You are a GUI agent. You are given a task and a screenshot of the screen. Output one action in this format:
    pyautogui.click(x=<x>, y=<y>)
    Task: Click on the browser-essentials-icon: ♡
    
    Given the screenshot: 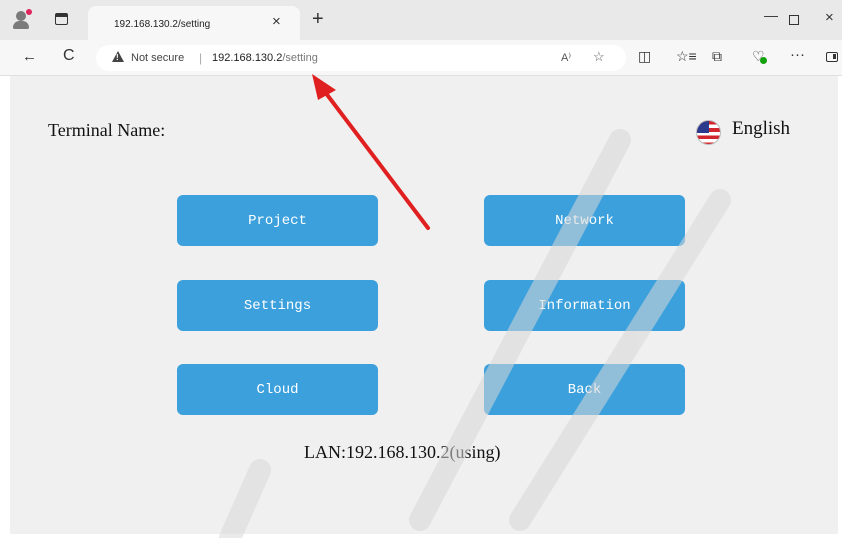 What is the action you would take?
    pyautogui.click(x=759, y=56)
    